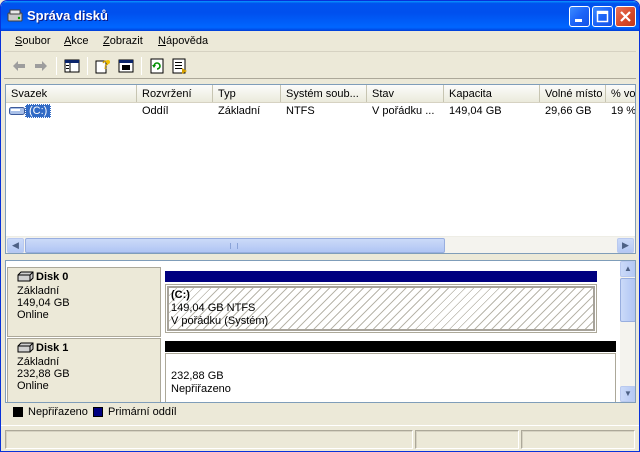 The image size is (640, 452). Describe the element at coordinates (475, 111) in the screenshot. I see `cell-capacity: 149,04 GB` at that location.